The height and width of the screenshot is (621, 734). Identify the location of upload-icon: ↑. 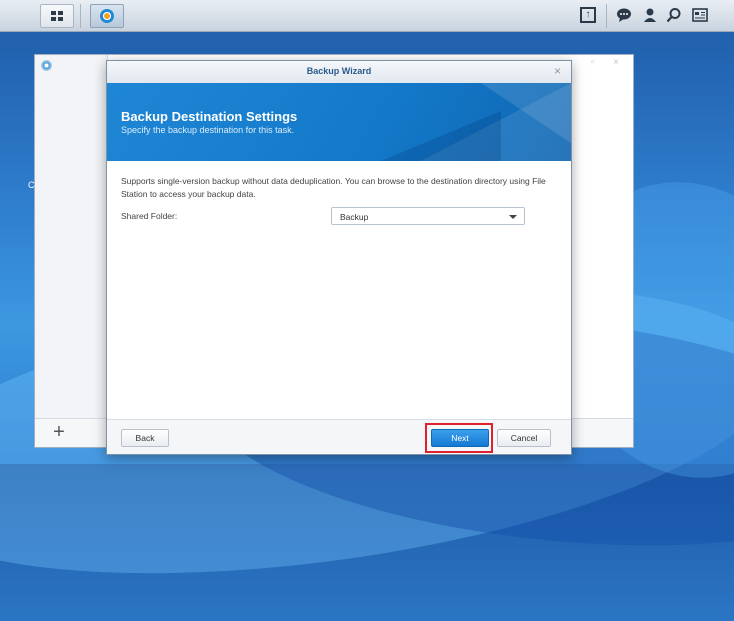
(588, 15).